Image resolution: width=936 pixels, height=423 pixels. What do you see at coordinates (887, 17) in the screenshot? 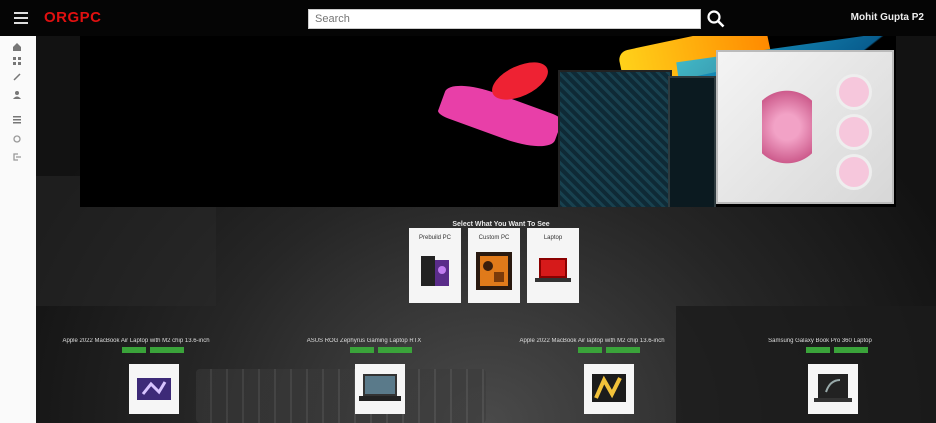
I see `user-name: Mohit Gupta P2` at bounding box center [887, 17].